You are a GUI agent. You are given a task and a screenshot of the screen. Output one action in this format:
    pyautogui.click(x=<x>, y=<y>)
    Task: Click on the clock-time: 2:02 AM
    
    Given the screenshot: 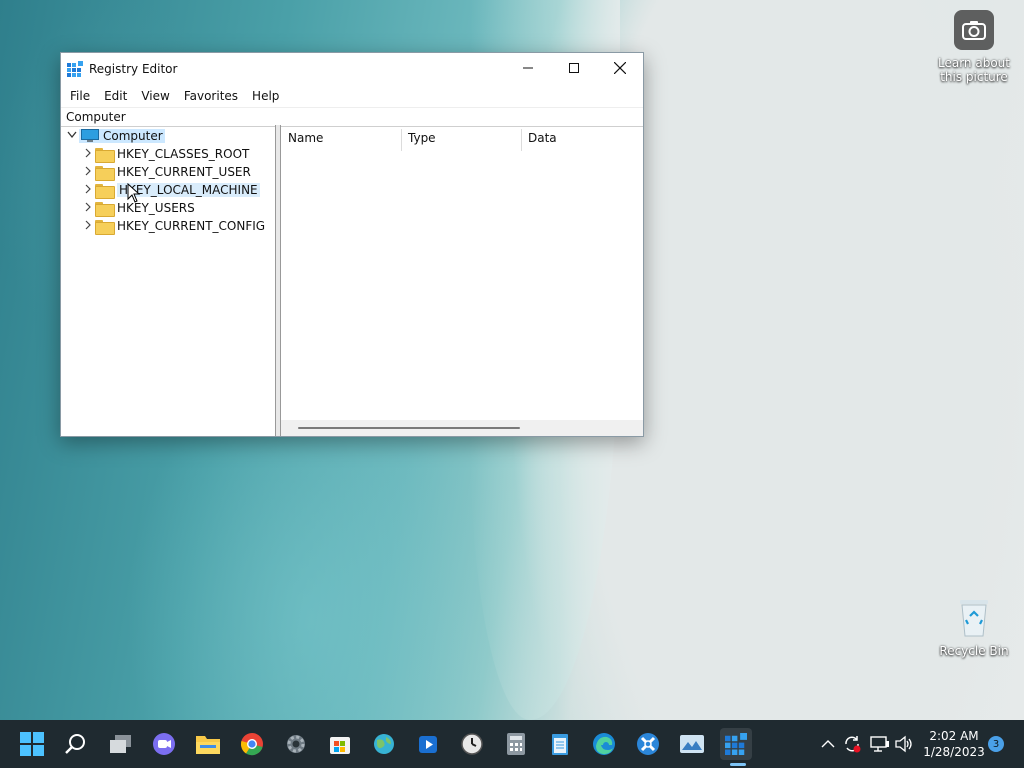 What is the action you would take?
    pyautogui.click(x=954, y=736)
    